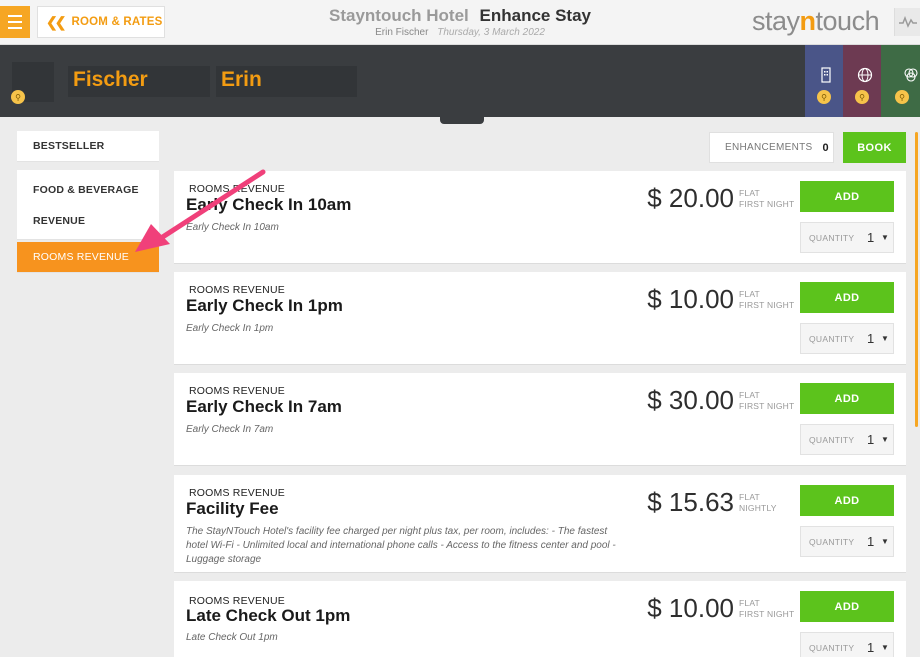 The image size is (920, 657). What do you see at coordinates (232, 227) in the screenshot?
I see `item-description: Early Check In 10am` at bounding box center [232, 227].